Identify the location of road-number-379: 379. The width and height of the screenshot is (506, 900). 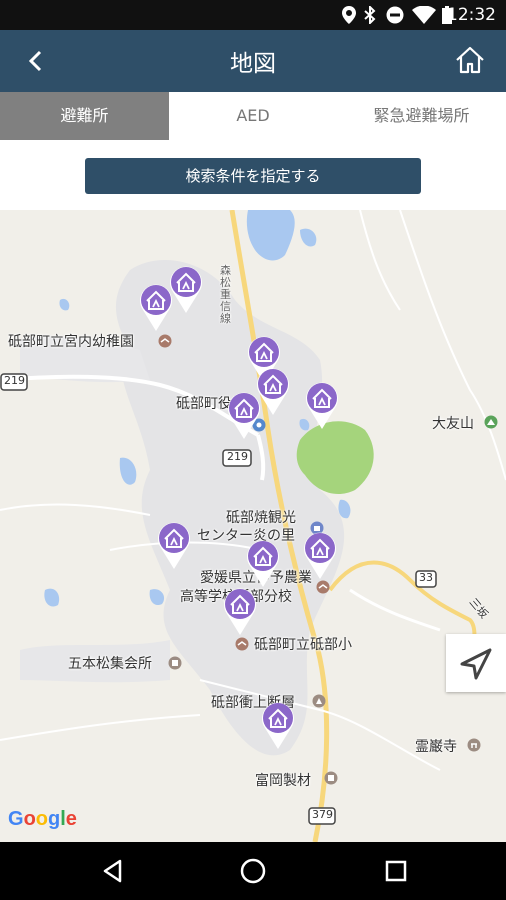
(322, 814).